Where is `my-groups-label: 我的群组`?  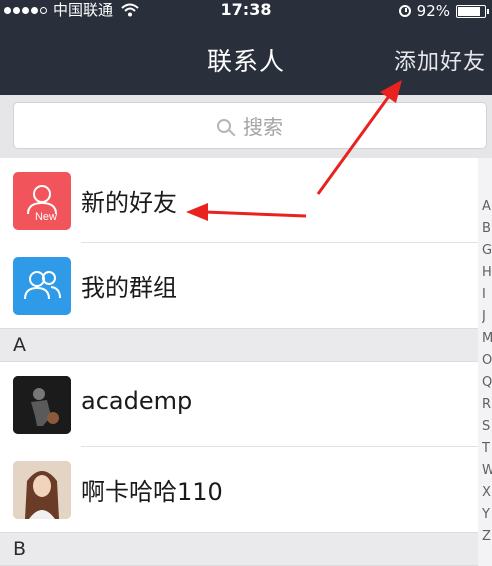
my-groups-label: 我的群组 is located at coordinates (129, 288).